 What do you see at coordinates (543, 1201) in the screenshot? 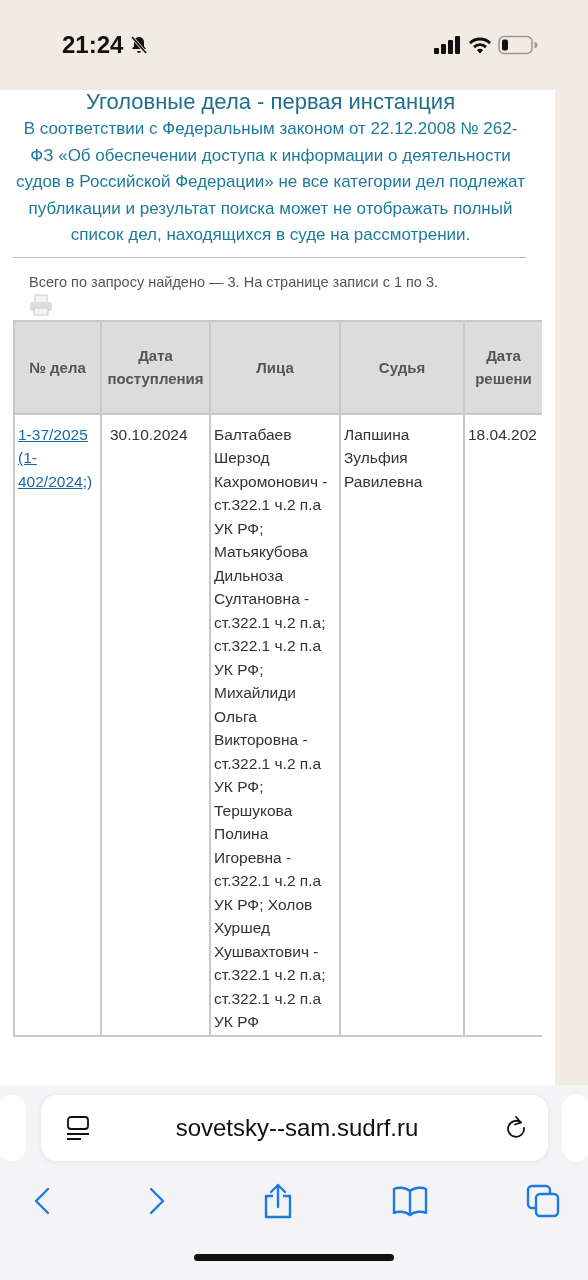
I see `tabs-icon` at bounding box center [543, 1201].